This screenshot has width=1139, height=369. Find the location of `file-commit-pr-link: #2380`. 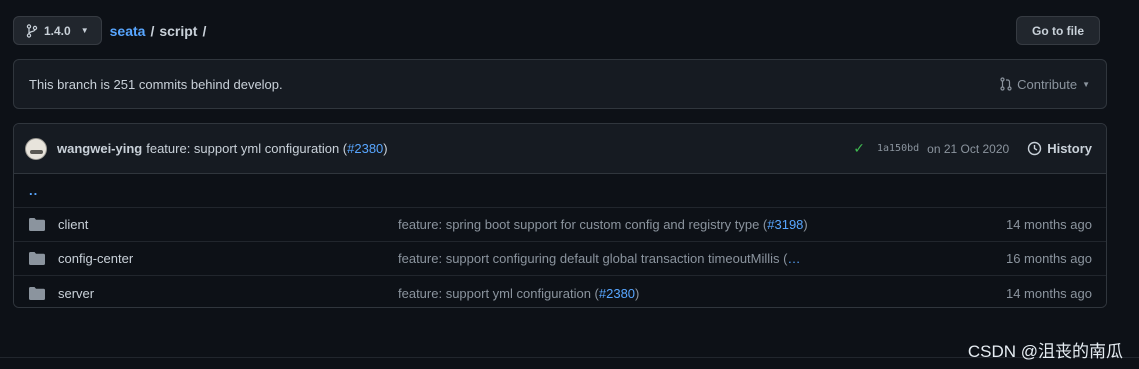

file-commit-pr-link: #2380 is located at coordinates (617, 293).